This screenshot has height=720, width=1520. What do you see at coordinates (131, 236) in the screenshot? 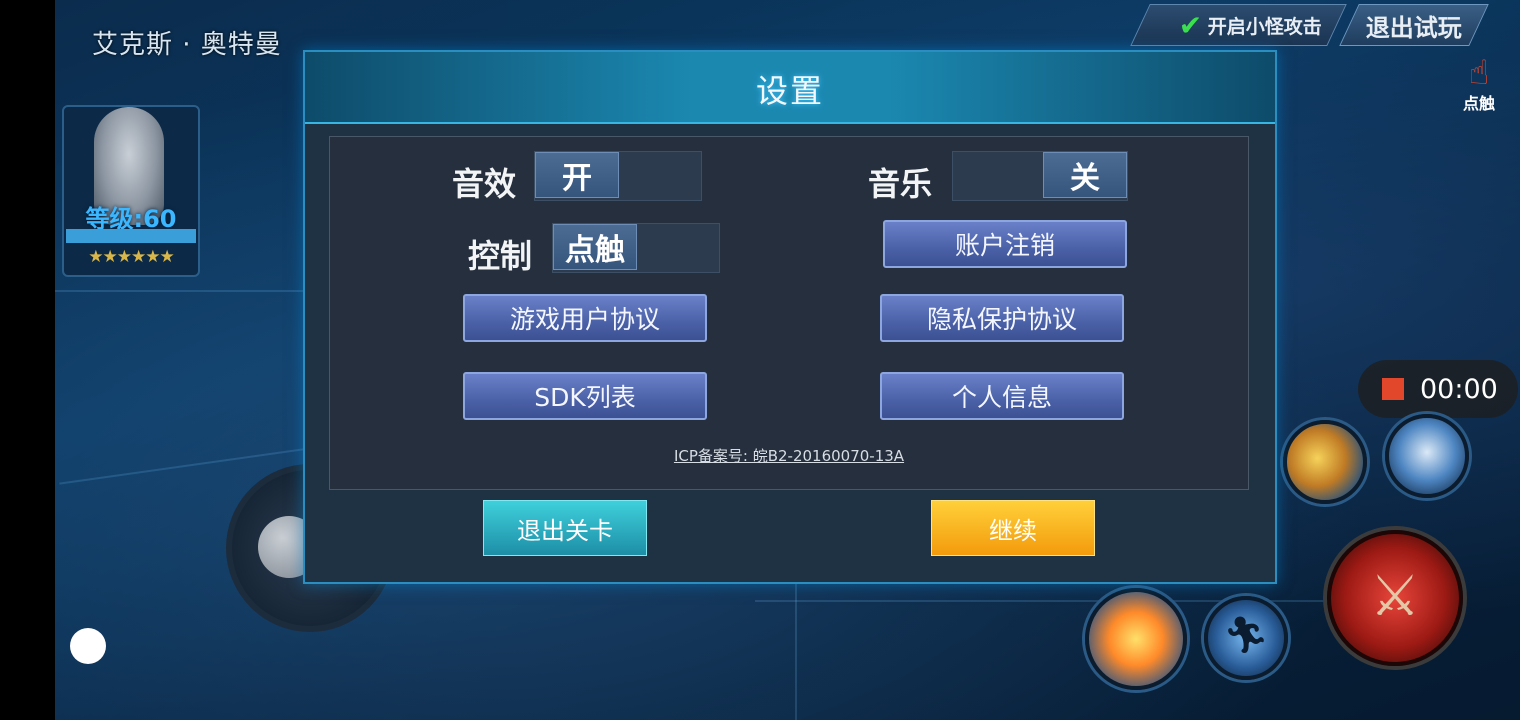
I see `hp-bar` at bounding box center [131, 236].